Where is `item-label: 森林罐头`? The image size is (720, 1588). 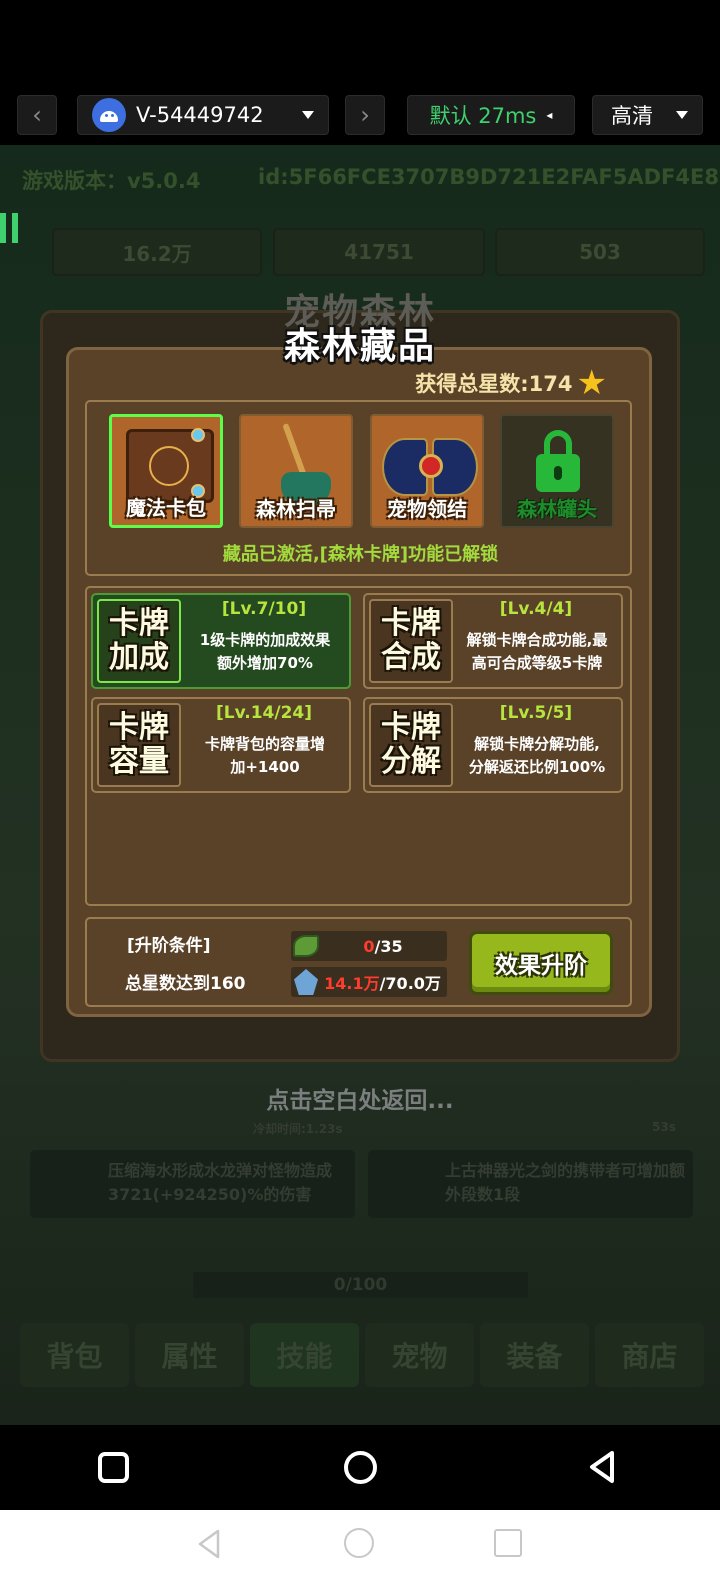 item-label: 森林罐头 is located at coordinates (557, 509).